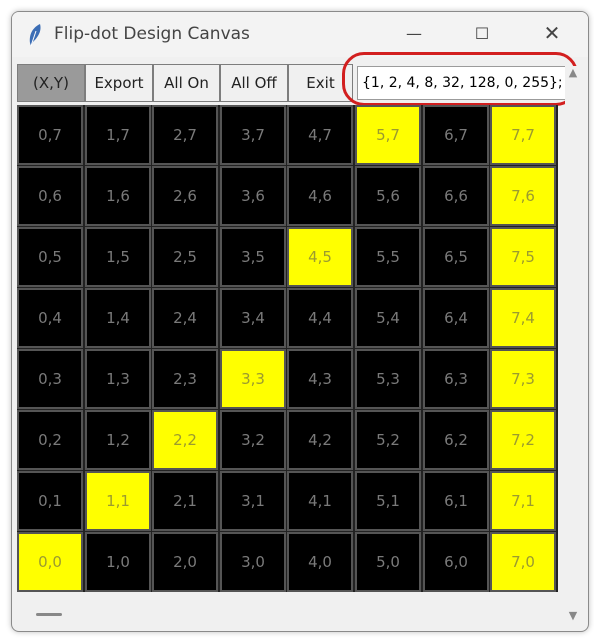 This screenshot has height=639, width=594. What do you see at coordinates (523, 562) in the screenshot?
I see `dot-cell: 7,0` at bounding box center [523, 562].